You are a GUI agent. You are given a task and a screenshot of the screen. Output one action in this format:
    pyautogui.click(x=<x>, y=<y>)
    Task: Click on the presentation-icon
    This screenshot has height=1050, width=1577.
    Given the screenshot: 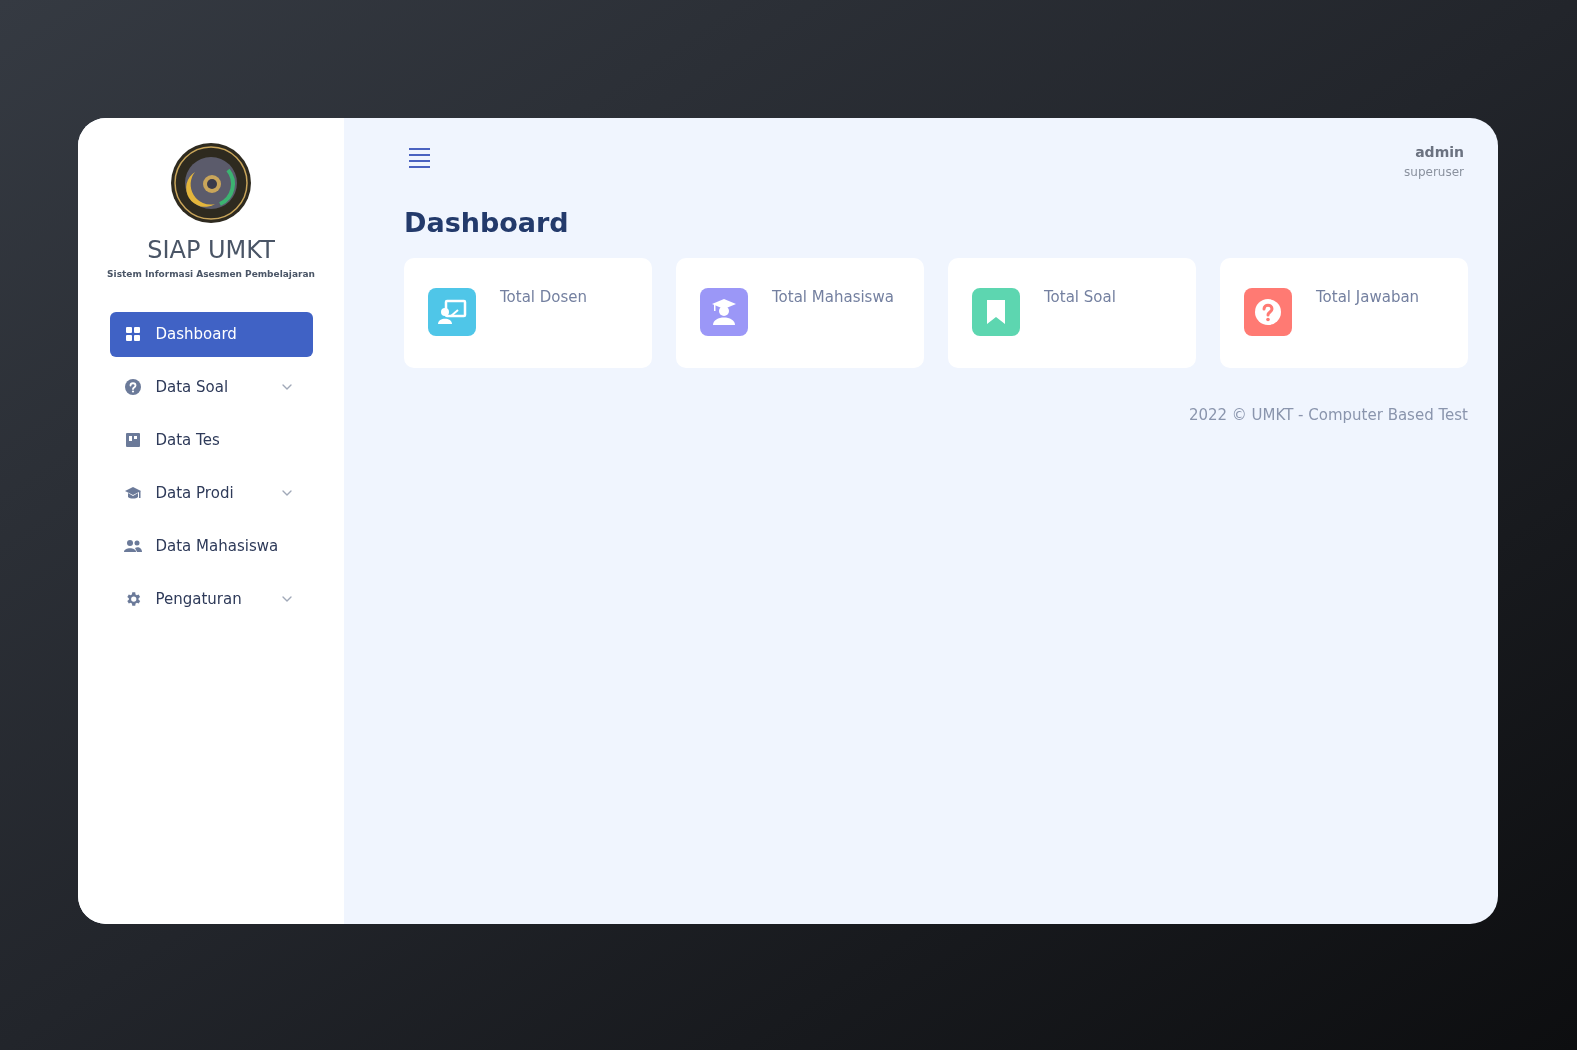 What is the action you would take?
    pyautogui.click(x=452, y=311)
    